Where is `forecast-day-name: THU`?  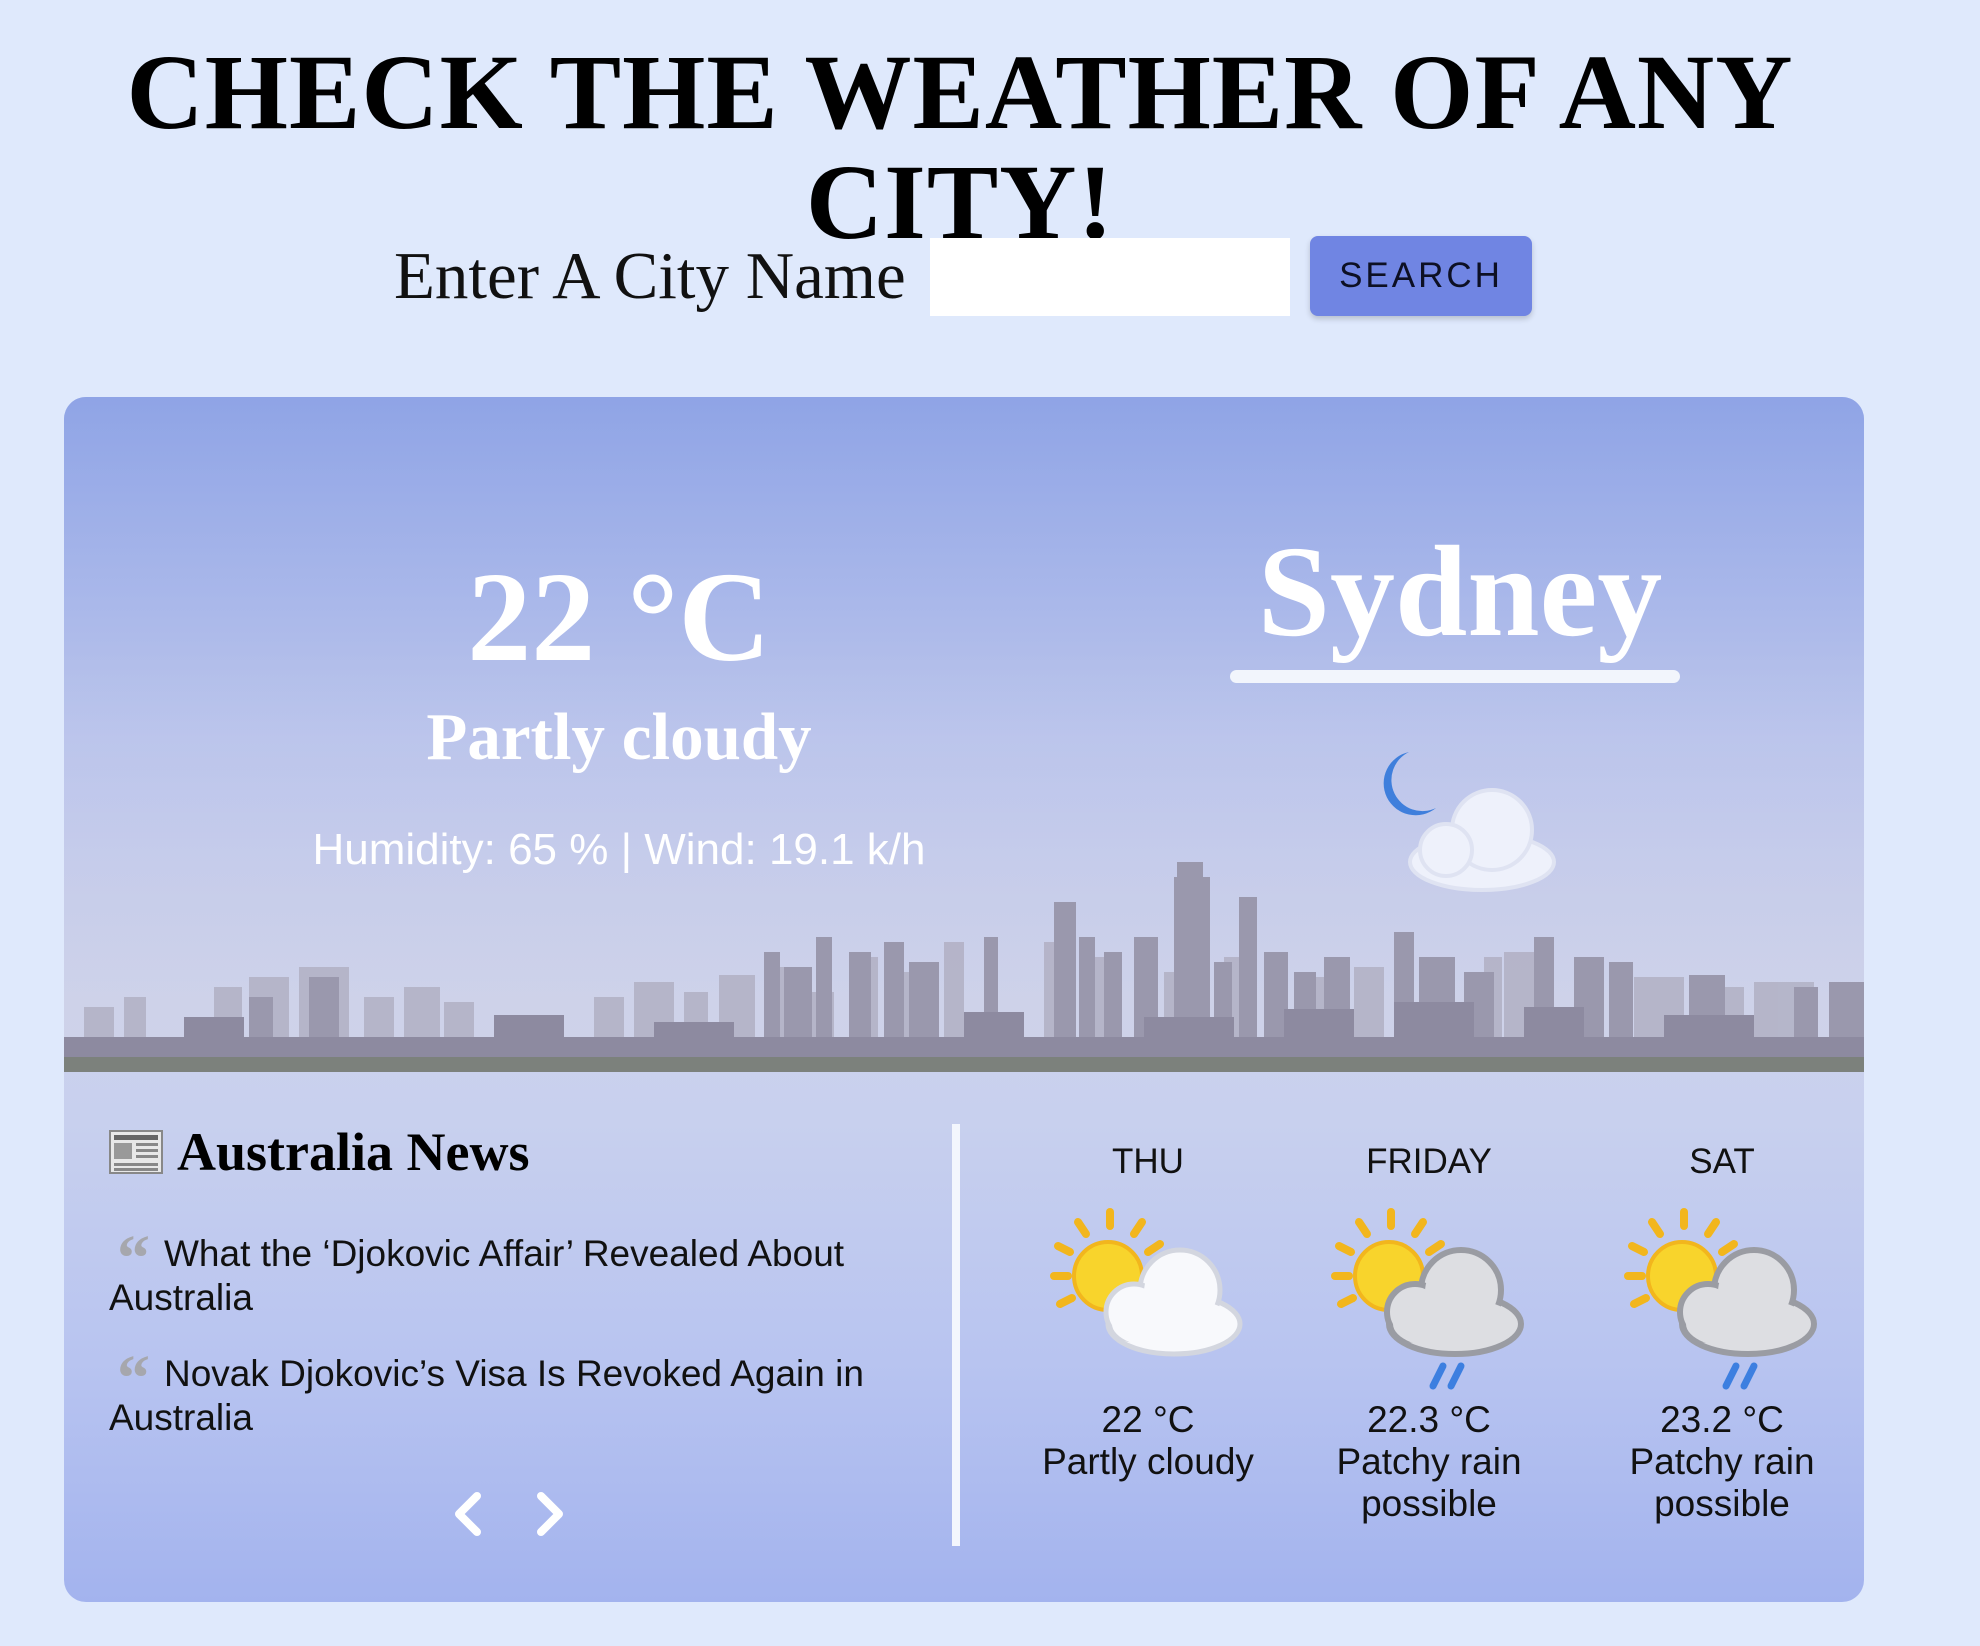
forecast-day-name: THU is located at coordinates (1148, 1161).